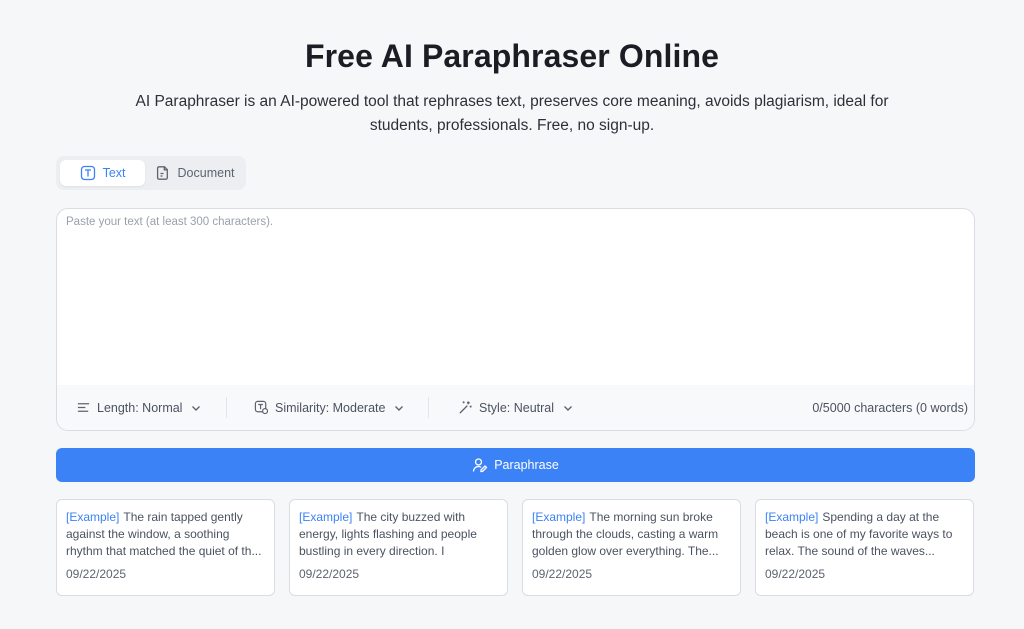 Image resolution: width=1024 pixels, height=629 pixels. Describe the element at coordinates (526, 465) in the screenshot. I see `paraphrase-label: Paraphrase` at that location.